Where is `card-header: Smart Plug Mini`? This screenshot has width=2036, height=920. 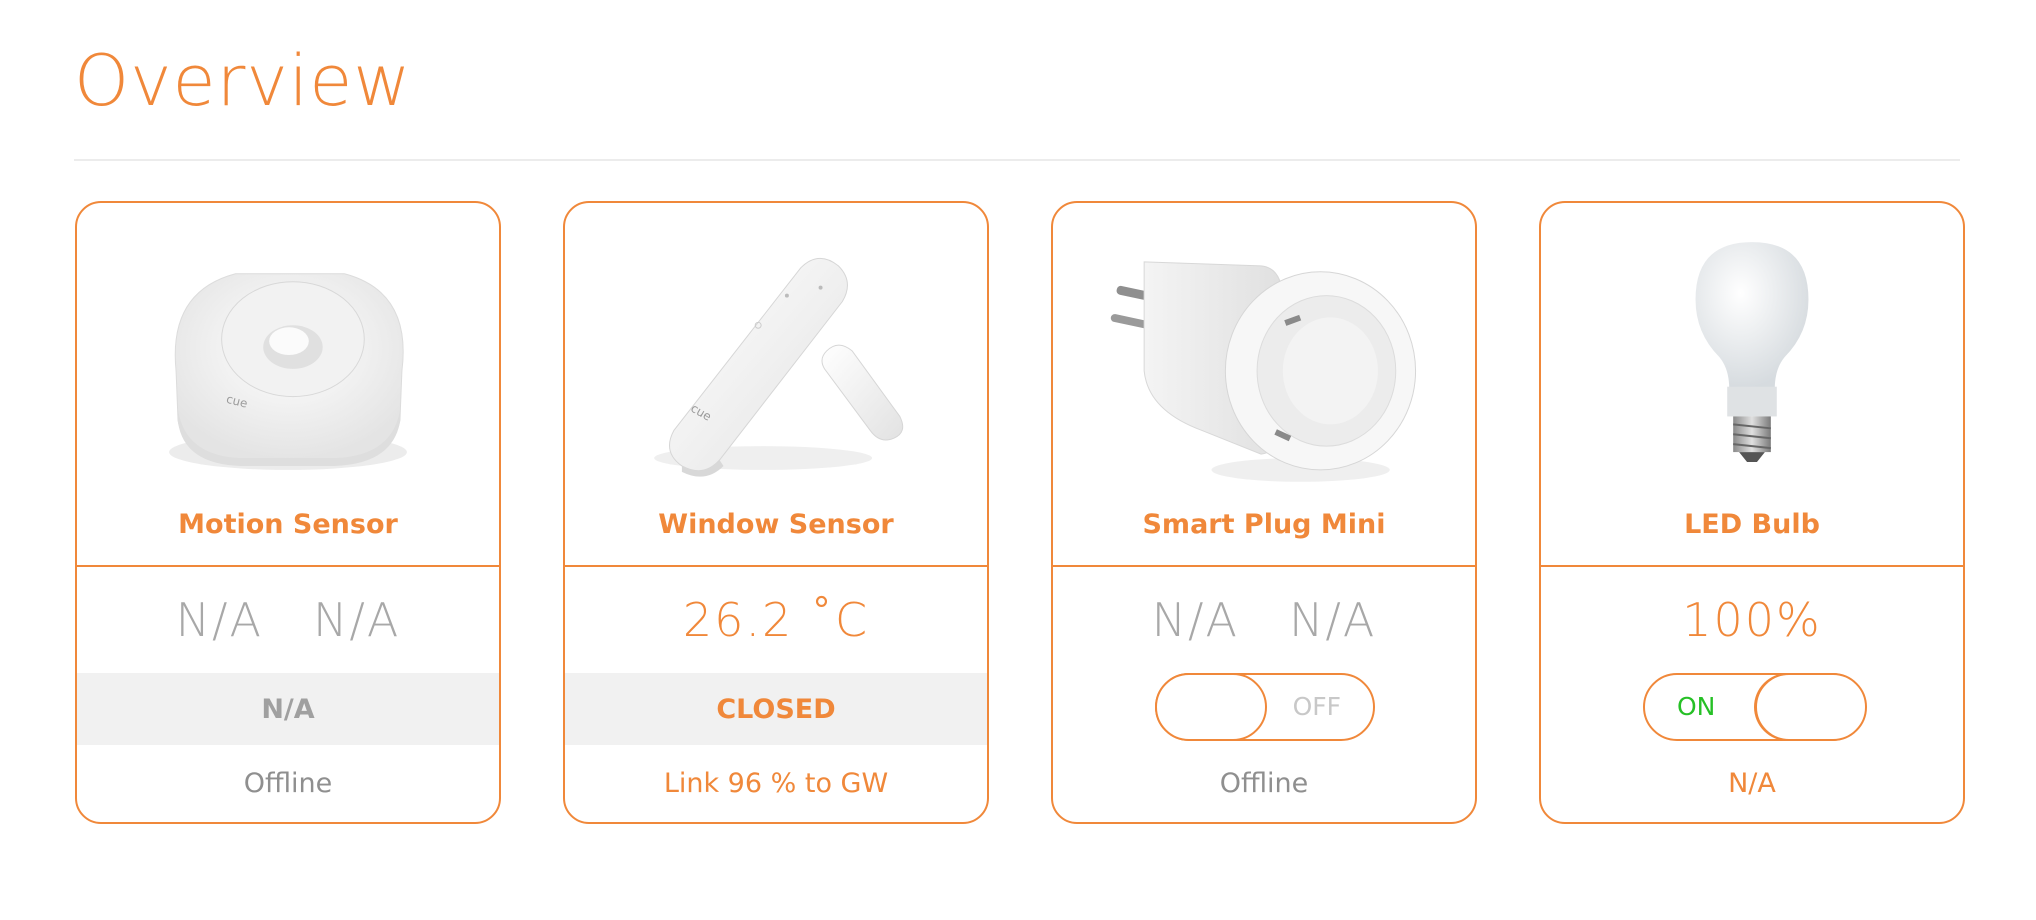 card-header: Smart Plug Mini is located at coordinates (1264, 385).